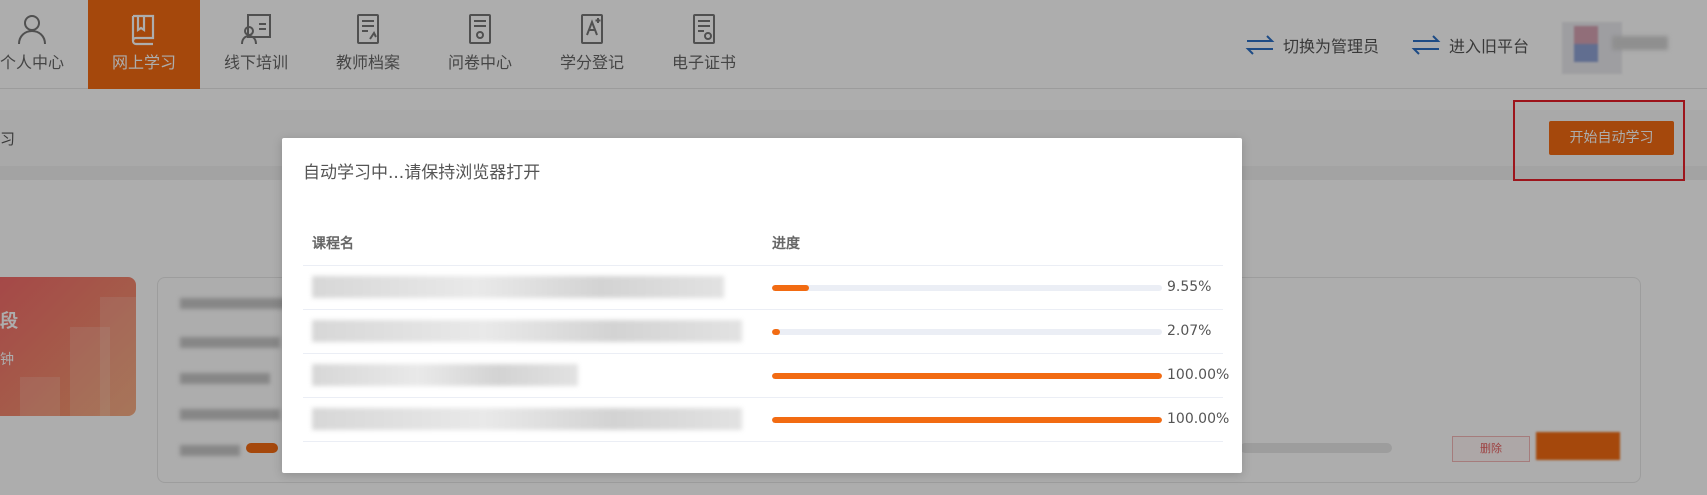 The image size is (1707, 495). What do you see at coordinates (1189, 287) in the screenshot?
I see `progress-percent: 9.55%` at bounding box center [1189, 287].